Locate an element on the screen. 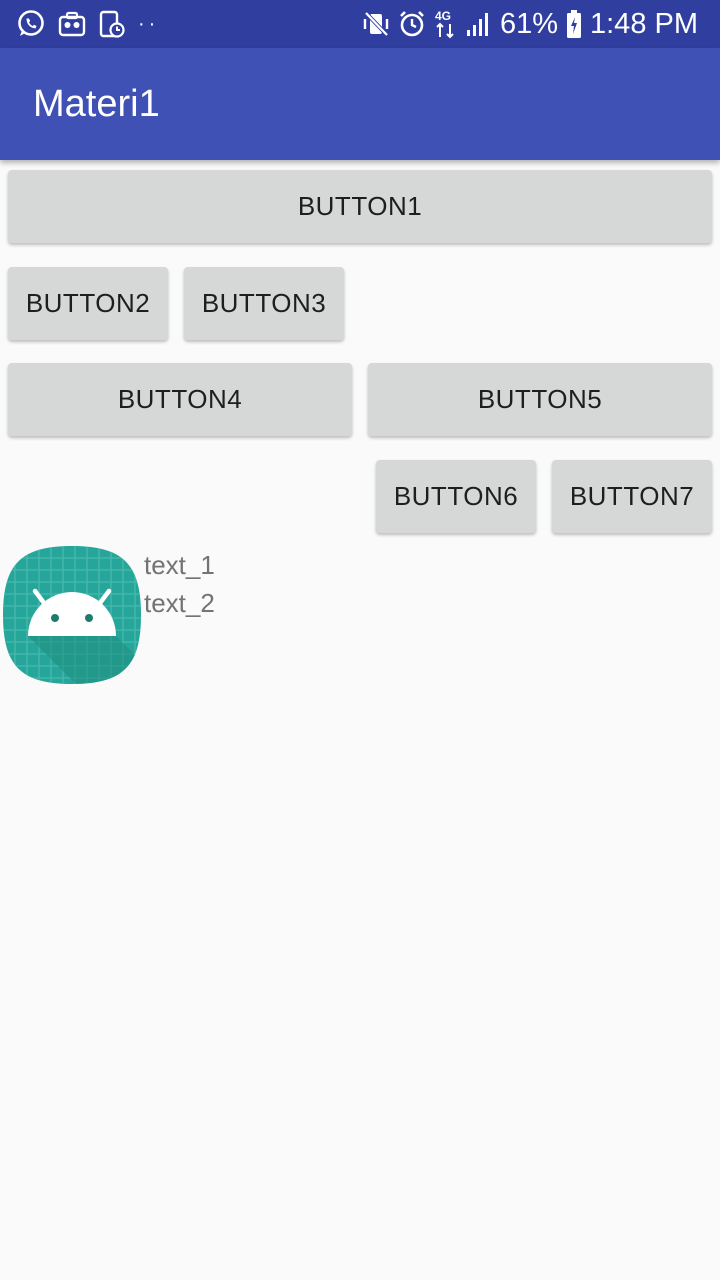  battery-percent: 61% is located at coordinates (528, 24).